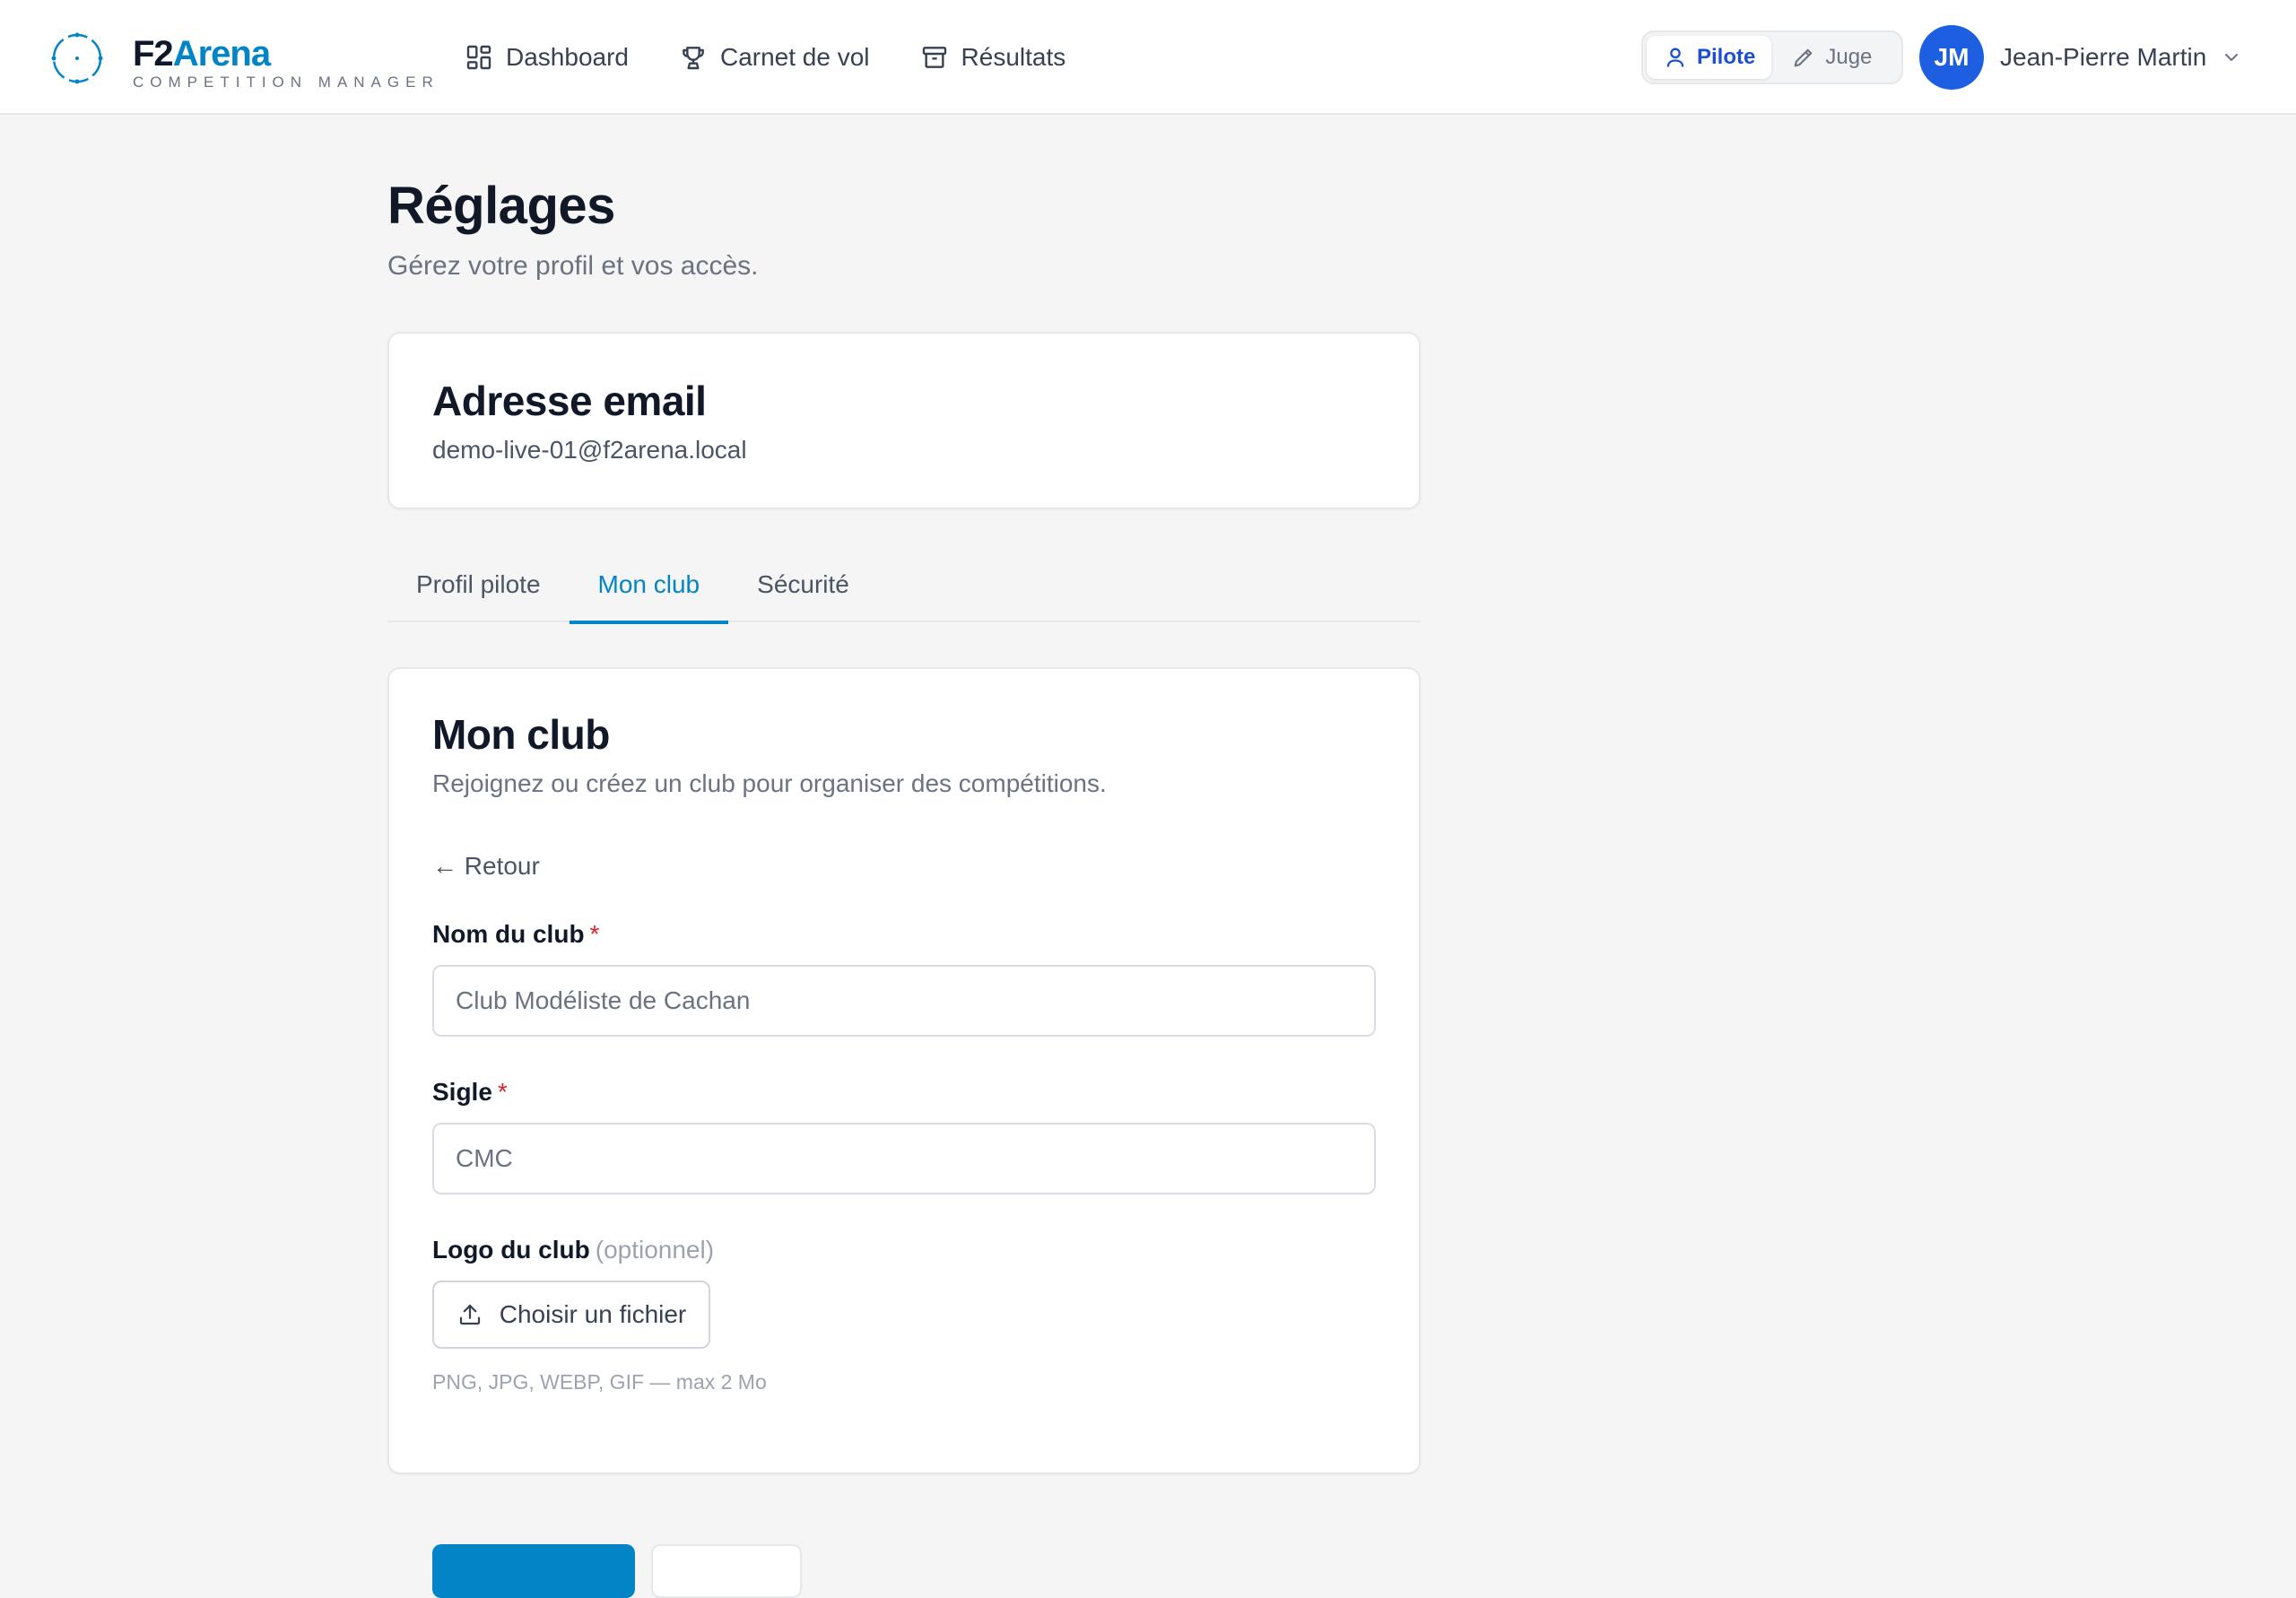 This screenshot has width=2296, height=1598. I want to click on tab-securite: Sécurité, so click(803, 584).